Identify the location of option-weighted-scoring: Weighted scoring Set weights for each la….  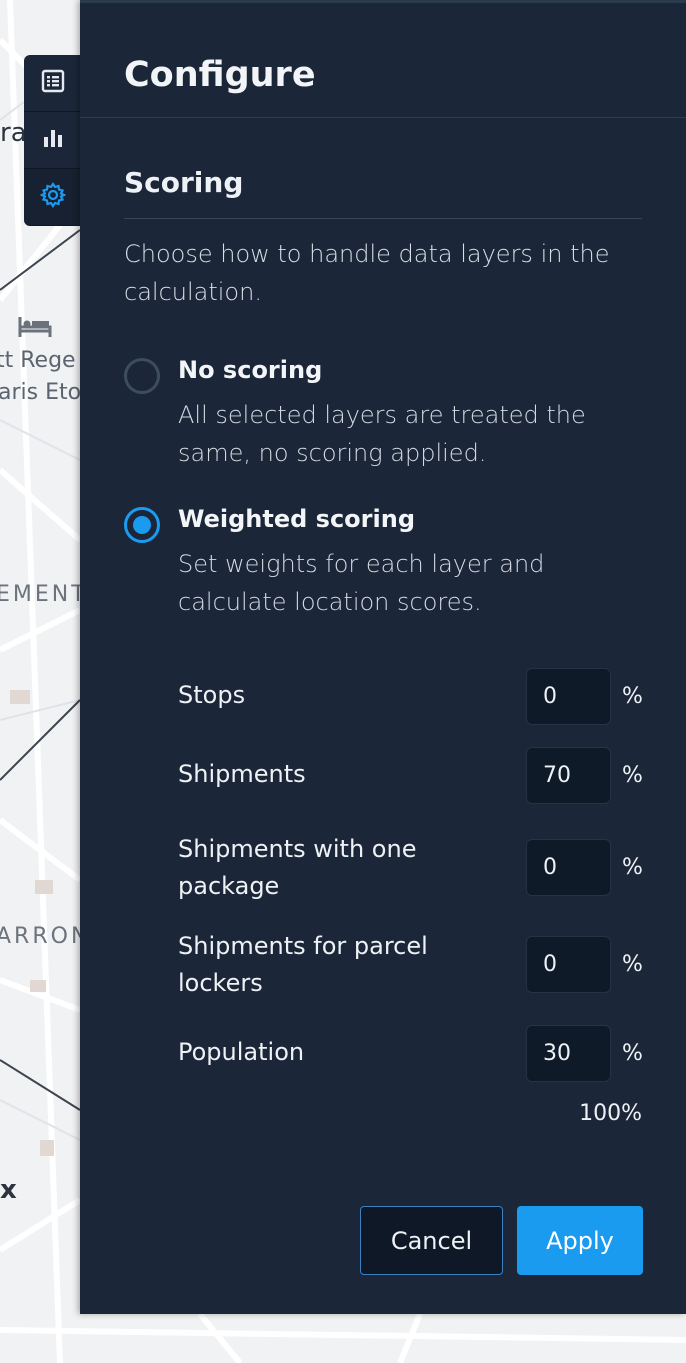
(389, 565).